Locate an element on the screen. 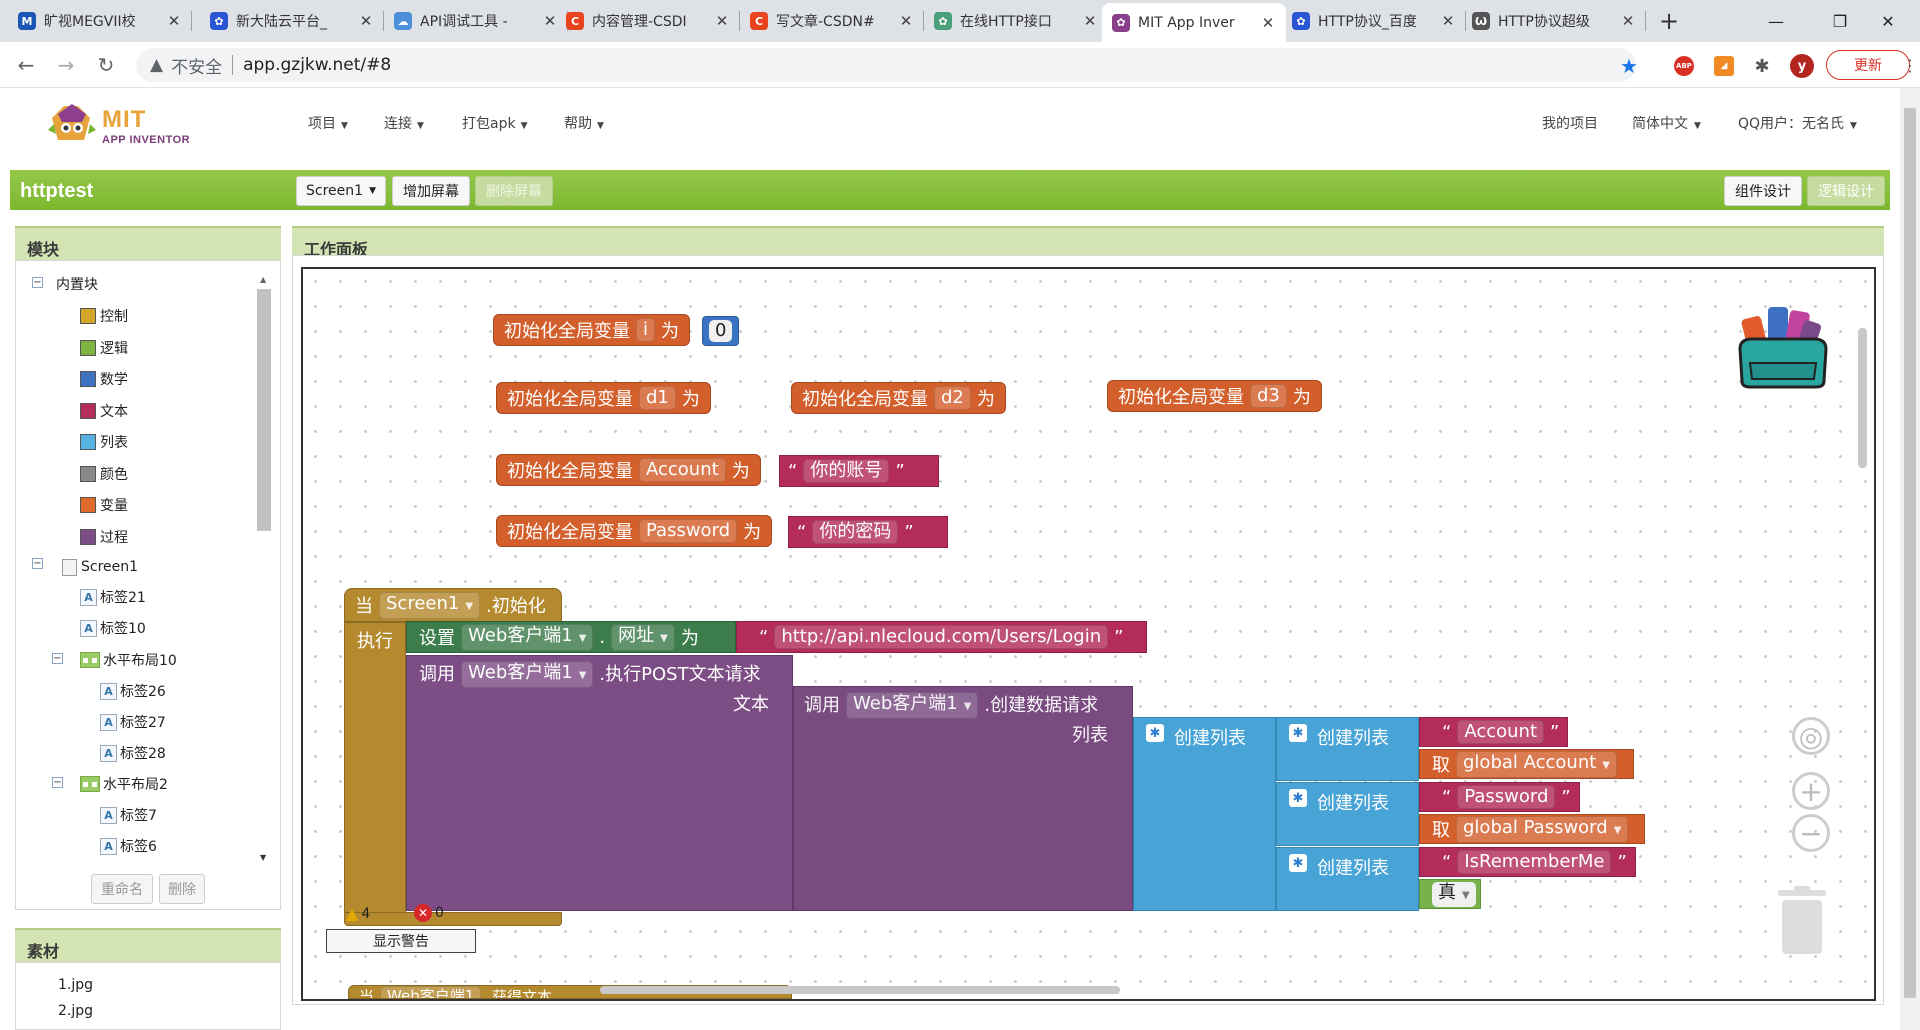 This screenshot has width=1920, height=1030. trash-icon is located at coordinates (1802, 921).